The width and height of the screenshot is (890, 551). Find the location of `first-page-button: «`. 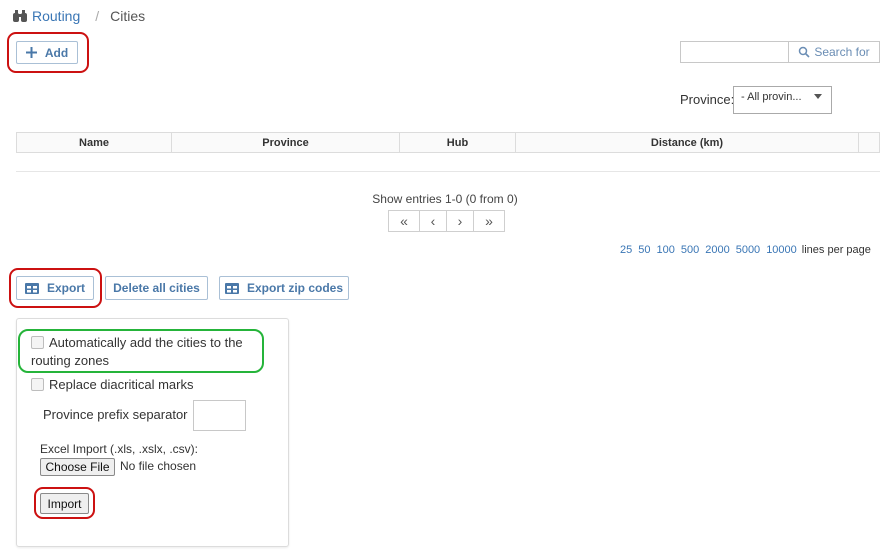

first-page-button: « is located at coordinates (404, 221).